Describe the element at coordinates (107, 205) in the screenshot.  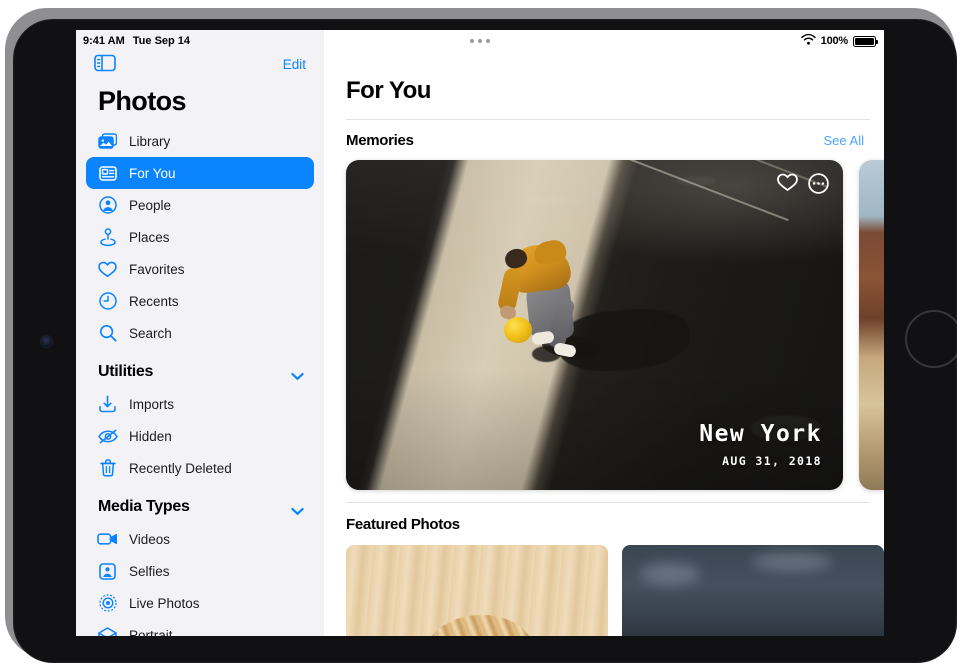
I see `person-circle-icon` at that location.